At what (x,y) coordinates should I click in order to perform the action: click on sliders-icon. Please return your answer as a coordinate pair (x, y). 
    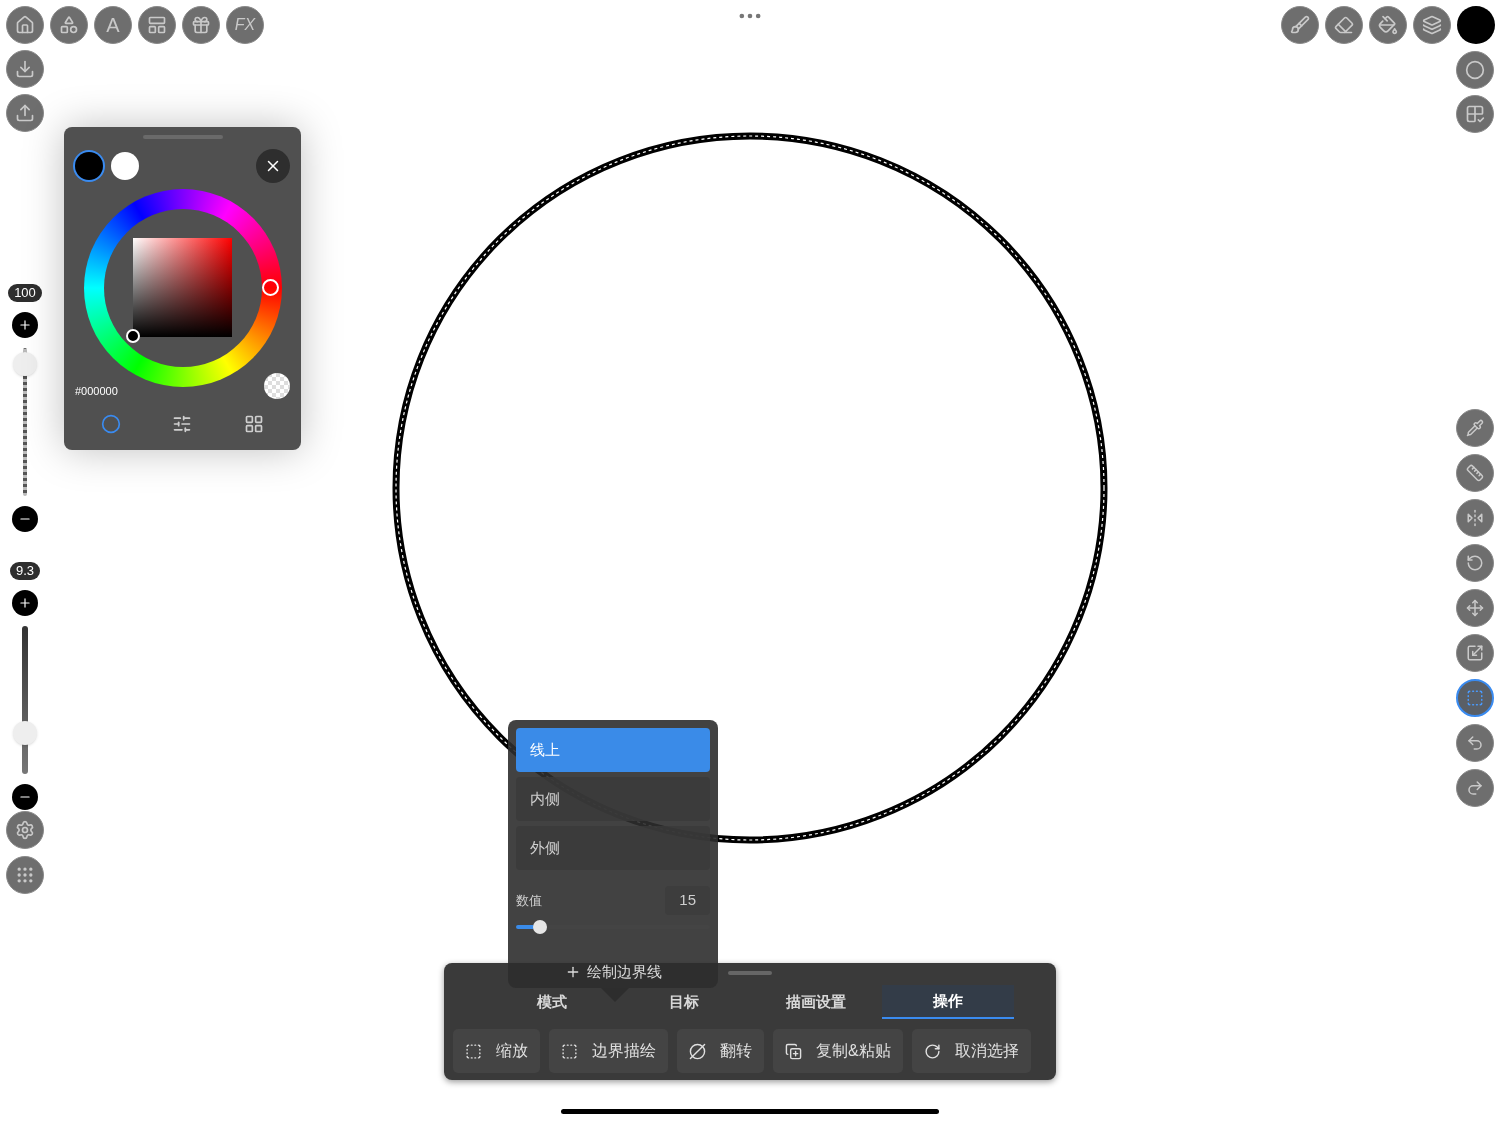
    Looking at the image, I should click on (182, 423).